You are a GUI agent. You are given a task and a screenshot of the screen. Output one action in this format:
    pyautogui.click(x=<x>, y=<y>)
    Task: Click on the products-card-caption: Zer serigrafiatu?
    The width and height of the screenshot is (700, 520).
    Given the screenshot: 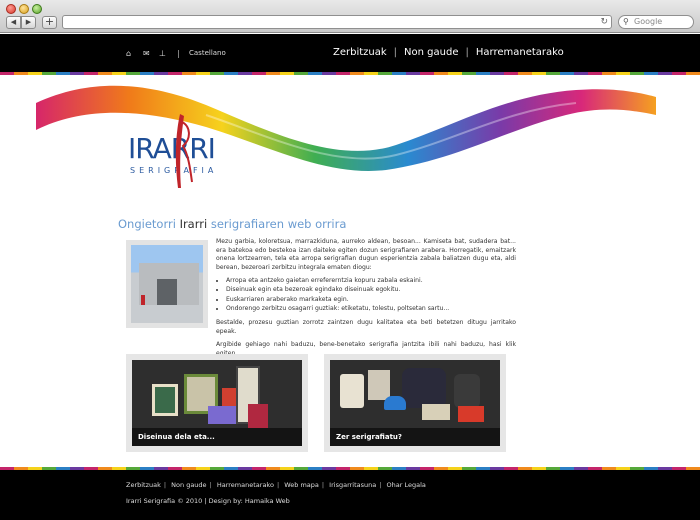 What is the action you would take?
    pyautogui.click(x=415, y=437)
    